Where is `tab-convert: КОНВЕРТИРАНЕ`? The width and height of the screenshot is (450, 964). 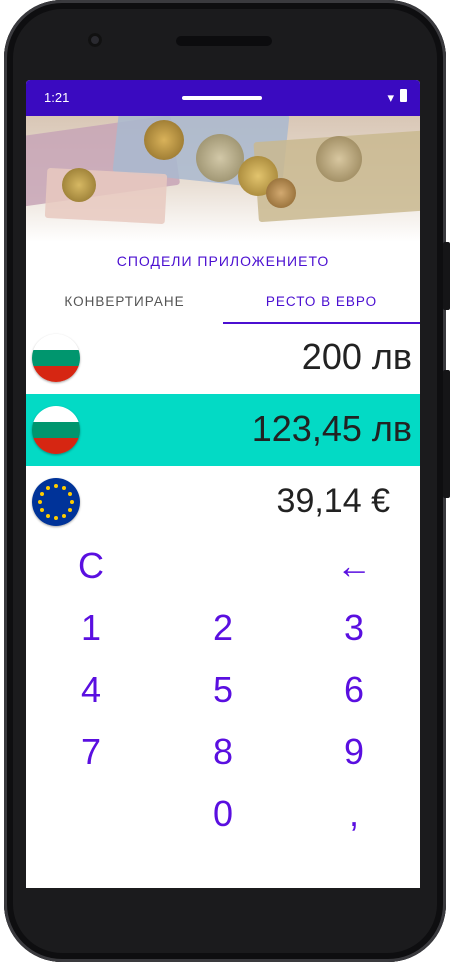
tab-convert: КОНВЕРТИРАНЕ is located at coordinates (124, 304).